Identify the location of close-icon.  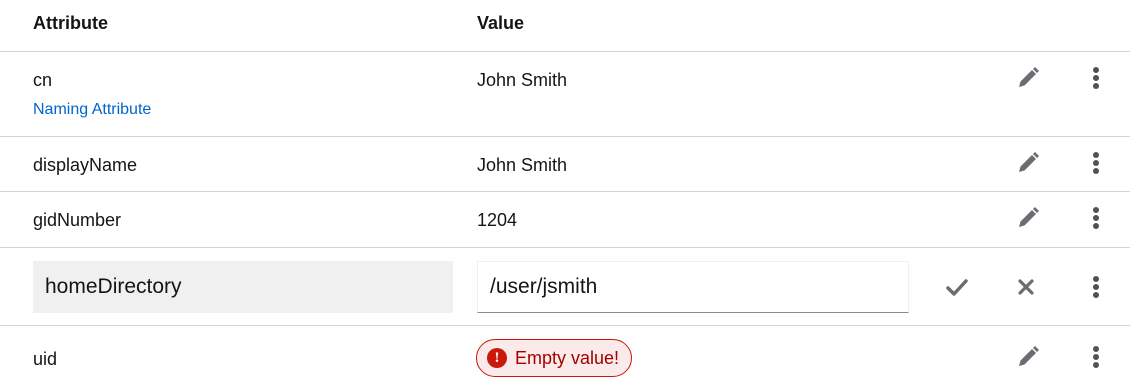
(1026, 287).